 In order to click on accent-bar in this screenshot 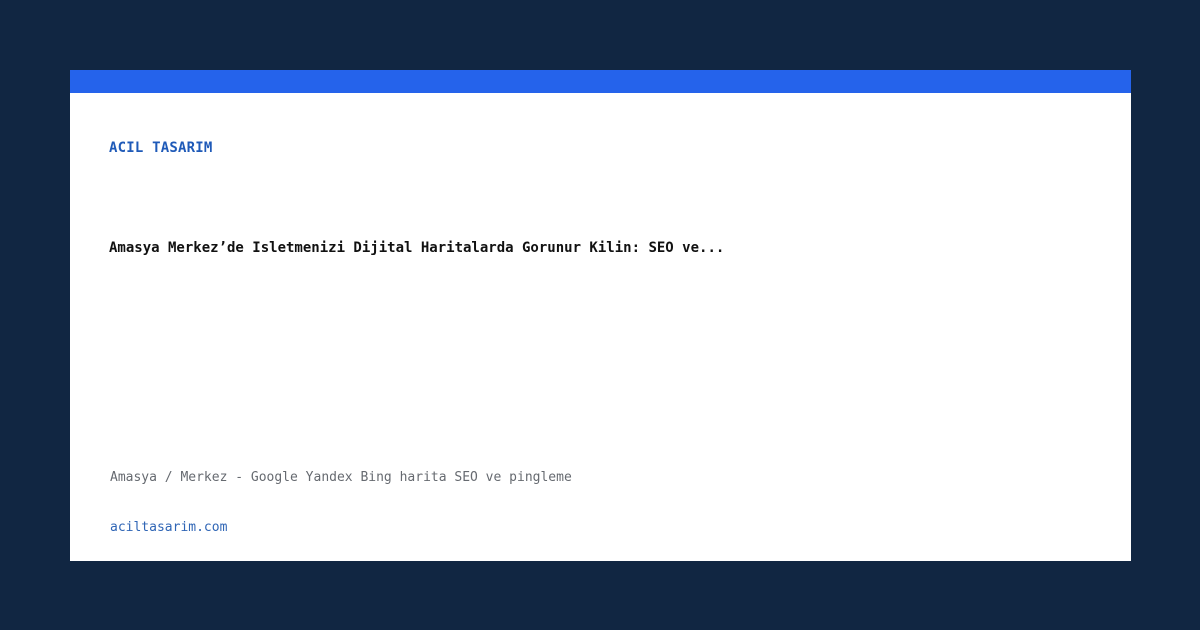, I will do `click(600, 81)`.